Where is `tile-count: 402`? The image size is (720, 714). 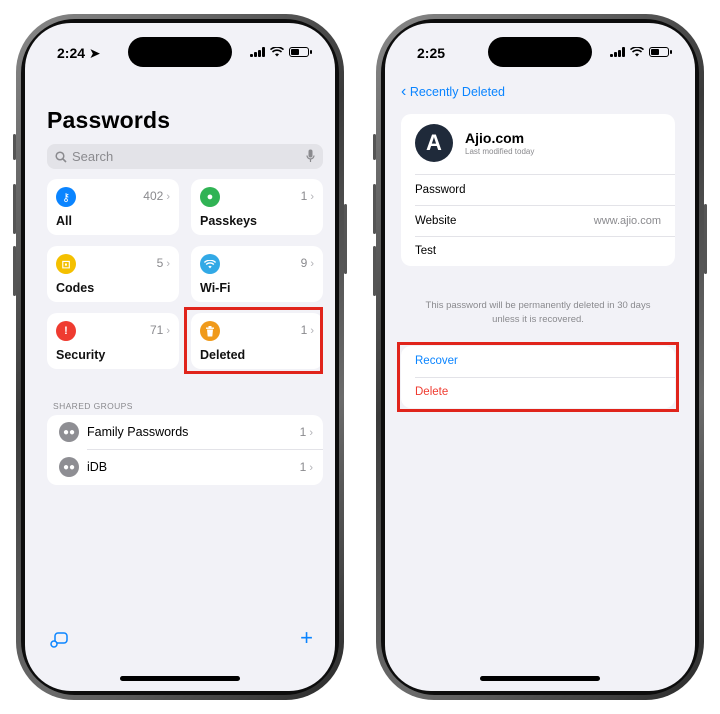
tile-count: 402 is located at coordinates (153, 196).